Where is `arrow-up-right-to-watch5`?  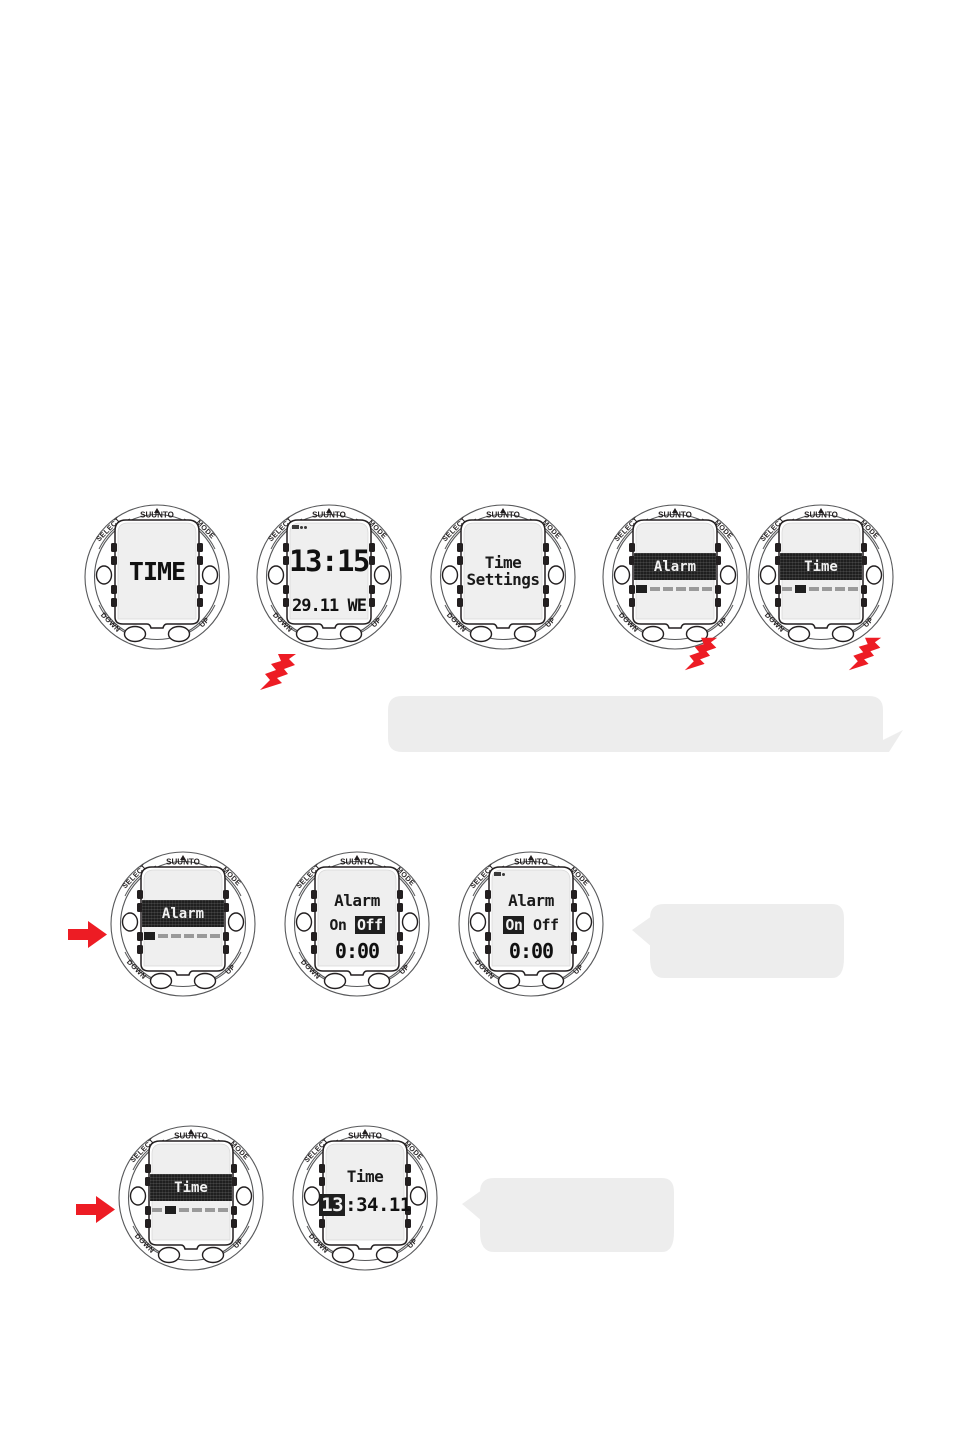
arrow-up-right-to-watch5 is located at coordinates (865, 654).